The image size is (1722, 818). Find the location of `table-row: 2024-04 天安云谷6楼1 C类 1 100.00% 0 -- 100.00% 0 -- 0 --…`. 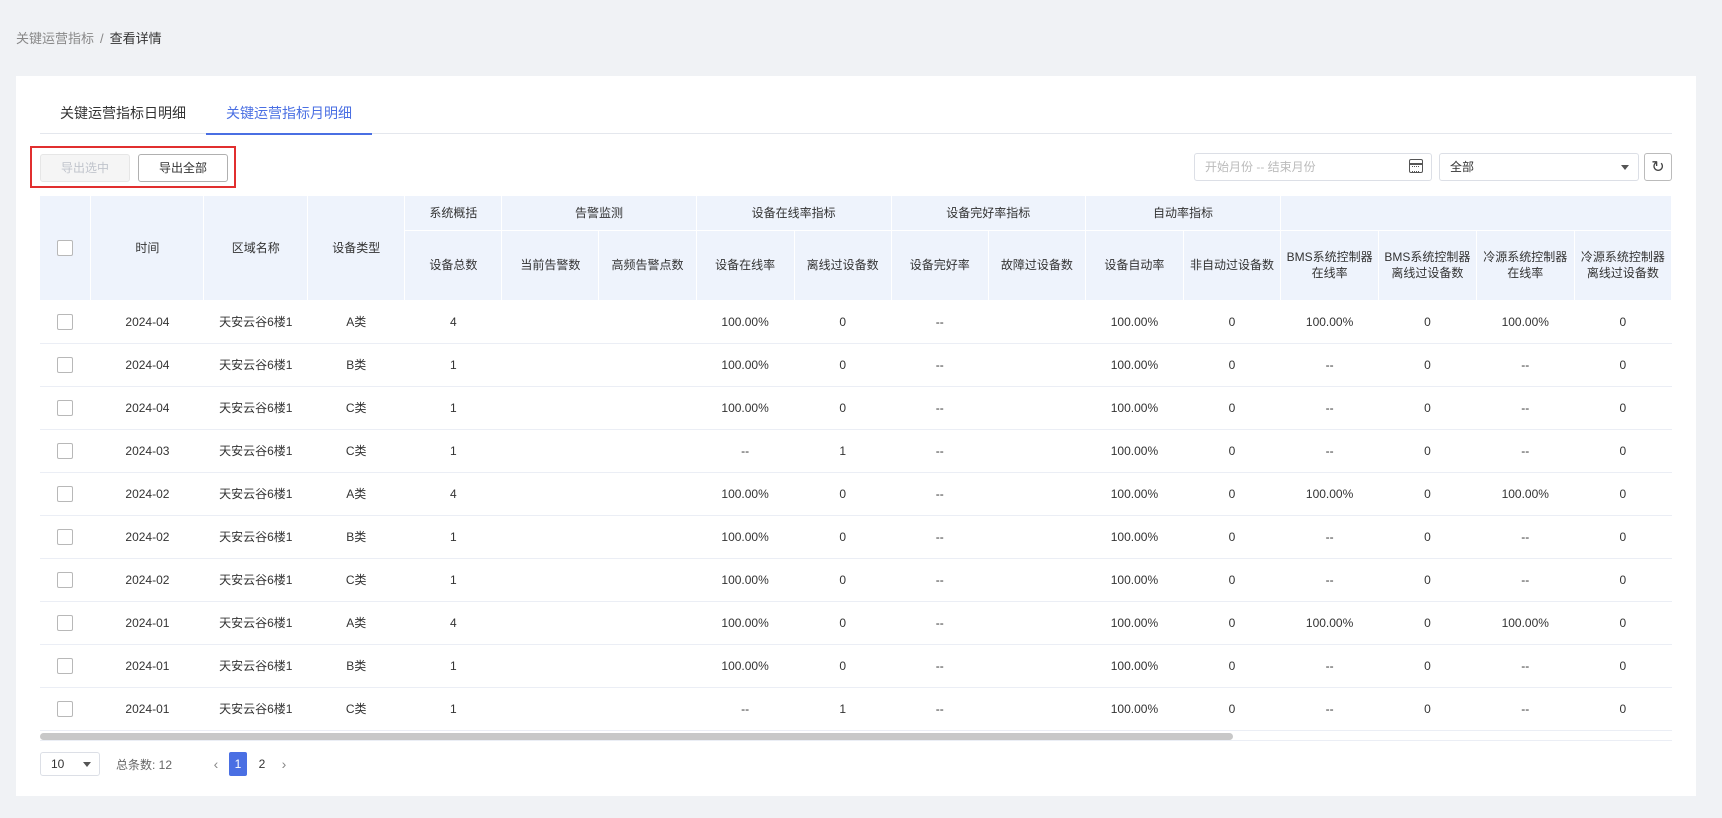

table-row: 2024-04 天安云谷6楼1 C类 1 100.00% 0 -- 100.00% 0 -- 0 --… is located at coordinates (856, 408).